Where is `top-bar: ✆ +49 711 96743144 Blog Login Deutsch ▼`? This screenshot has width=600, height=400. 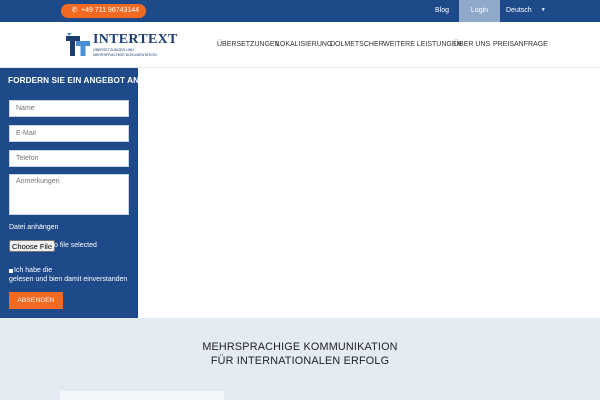 top-bar: ✆ +49 711 96743144 Blog Login Deutsch ▼ is located at coordinates (300, 11).